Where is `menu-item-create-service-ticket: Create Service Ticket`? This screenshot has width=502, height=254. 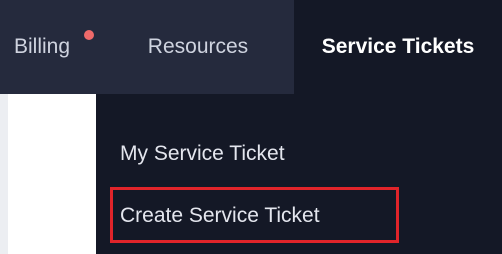
menu-item-create-service-ticket: Create Service Ticket is located at coordinates (220, 216).